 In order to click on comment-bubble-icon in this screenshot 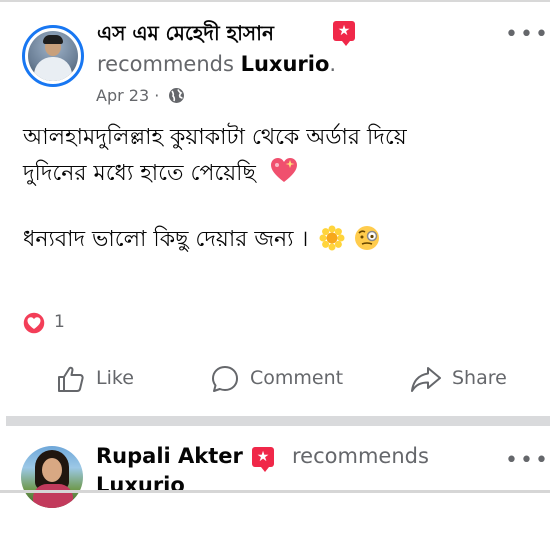, I will do `click(225, 379)`.